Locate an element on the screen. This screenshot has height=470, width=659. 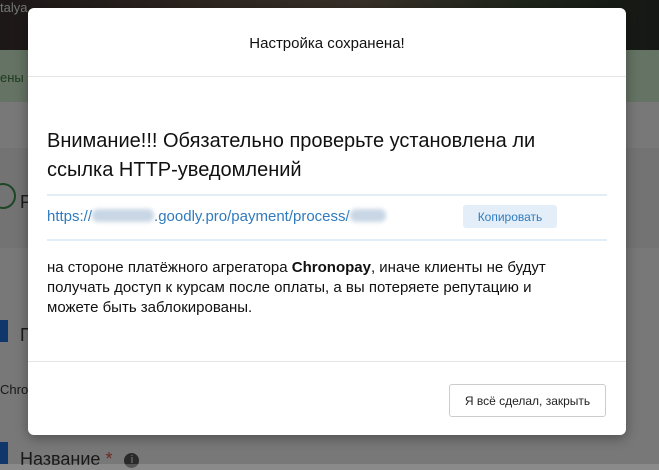
url-redacted-subdomain is located at coordinates (123, 215).